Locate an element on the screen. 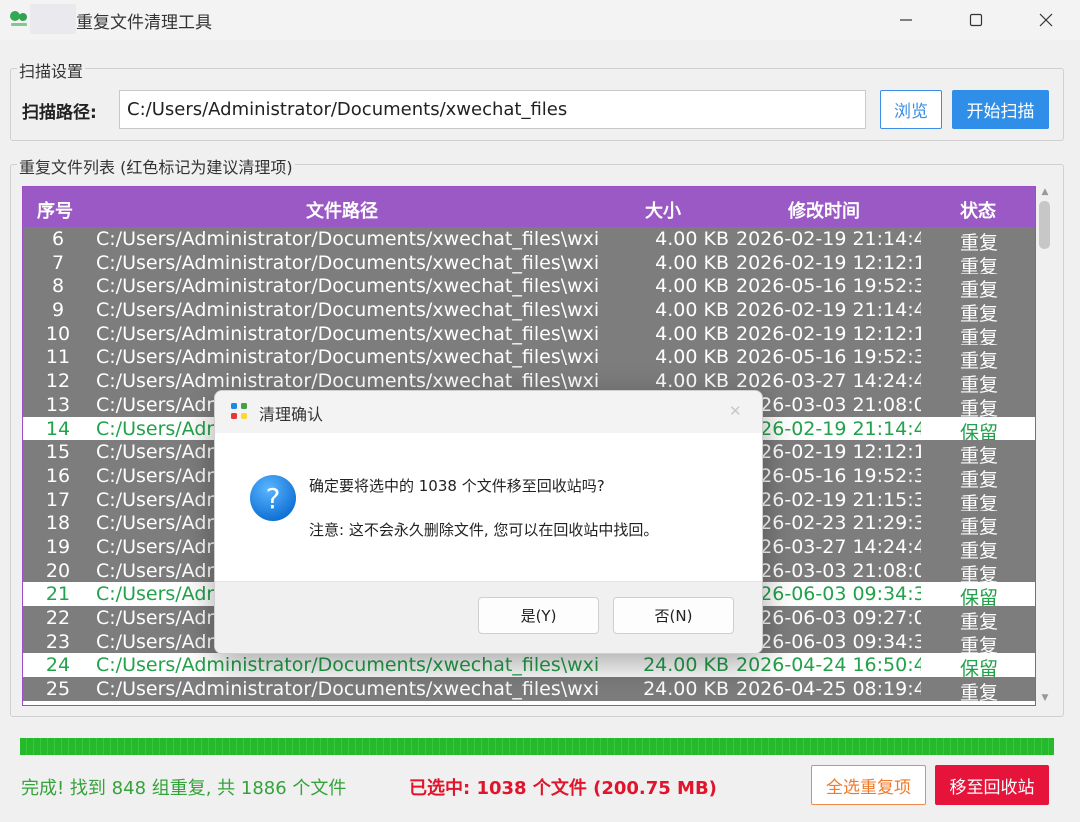 The image size is (1080, 822). question-icon: ? is located at coordinates (273, 498).